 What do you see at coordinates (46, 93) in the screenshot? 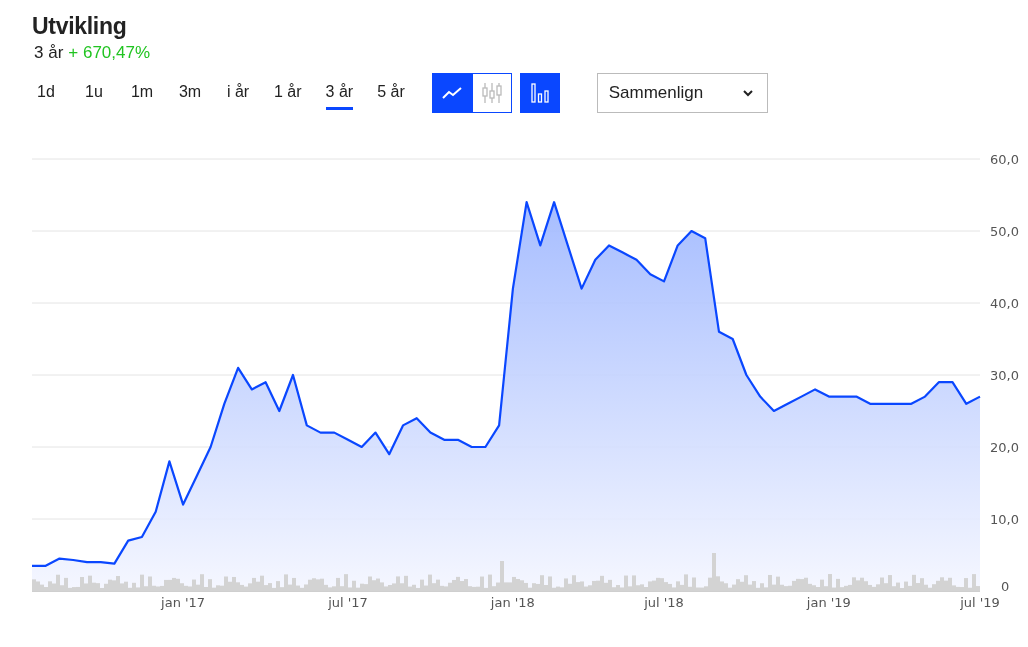
I see `range-tab: 1d` at bounding box center [46, 93].